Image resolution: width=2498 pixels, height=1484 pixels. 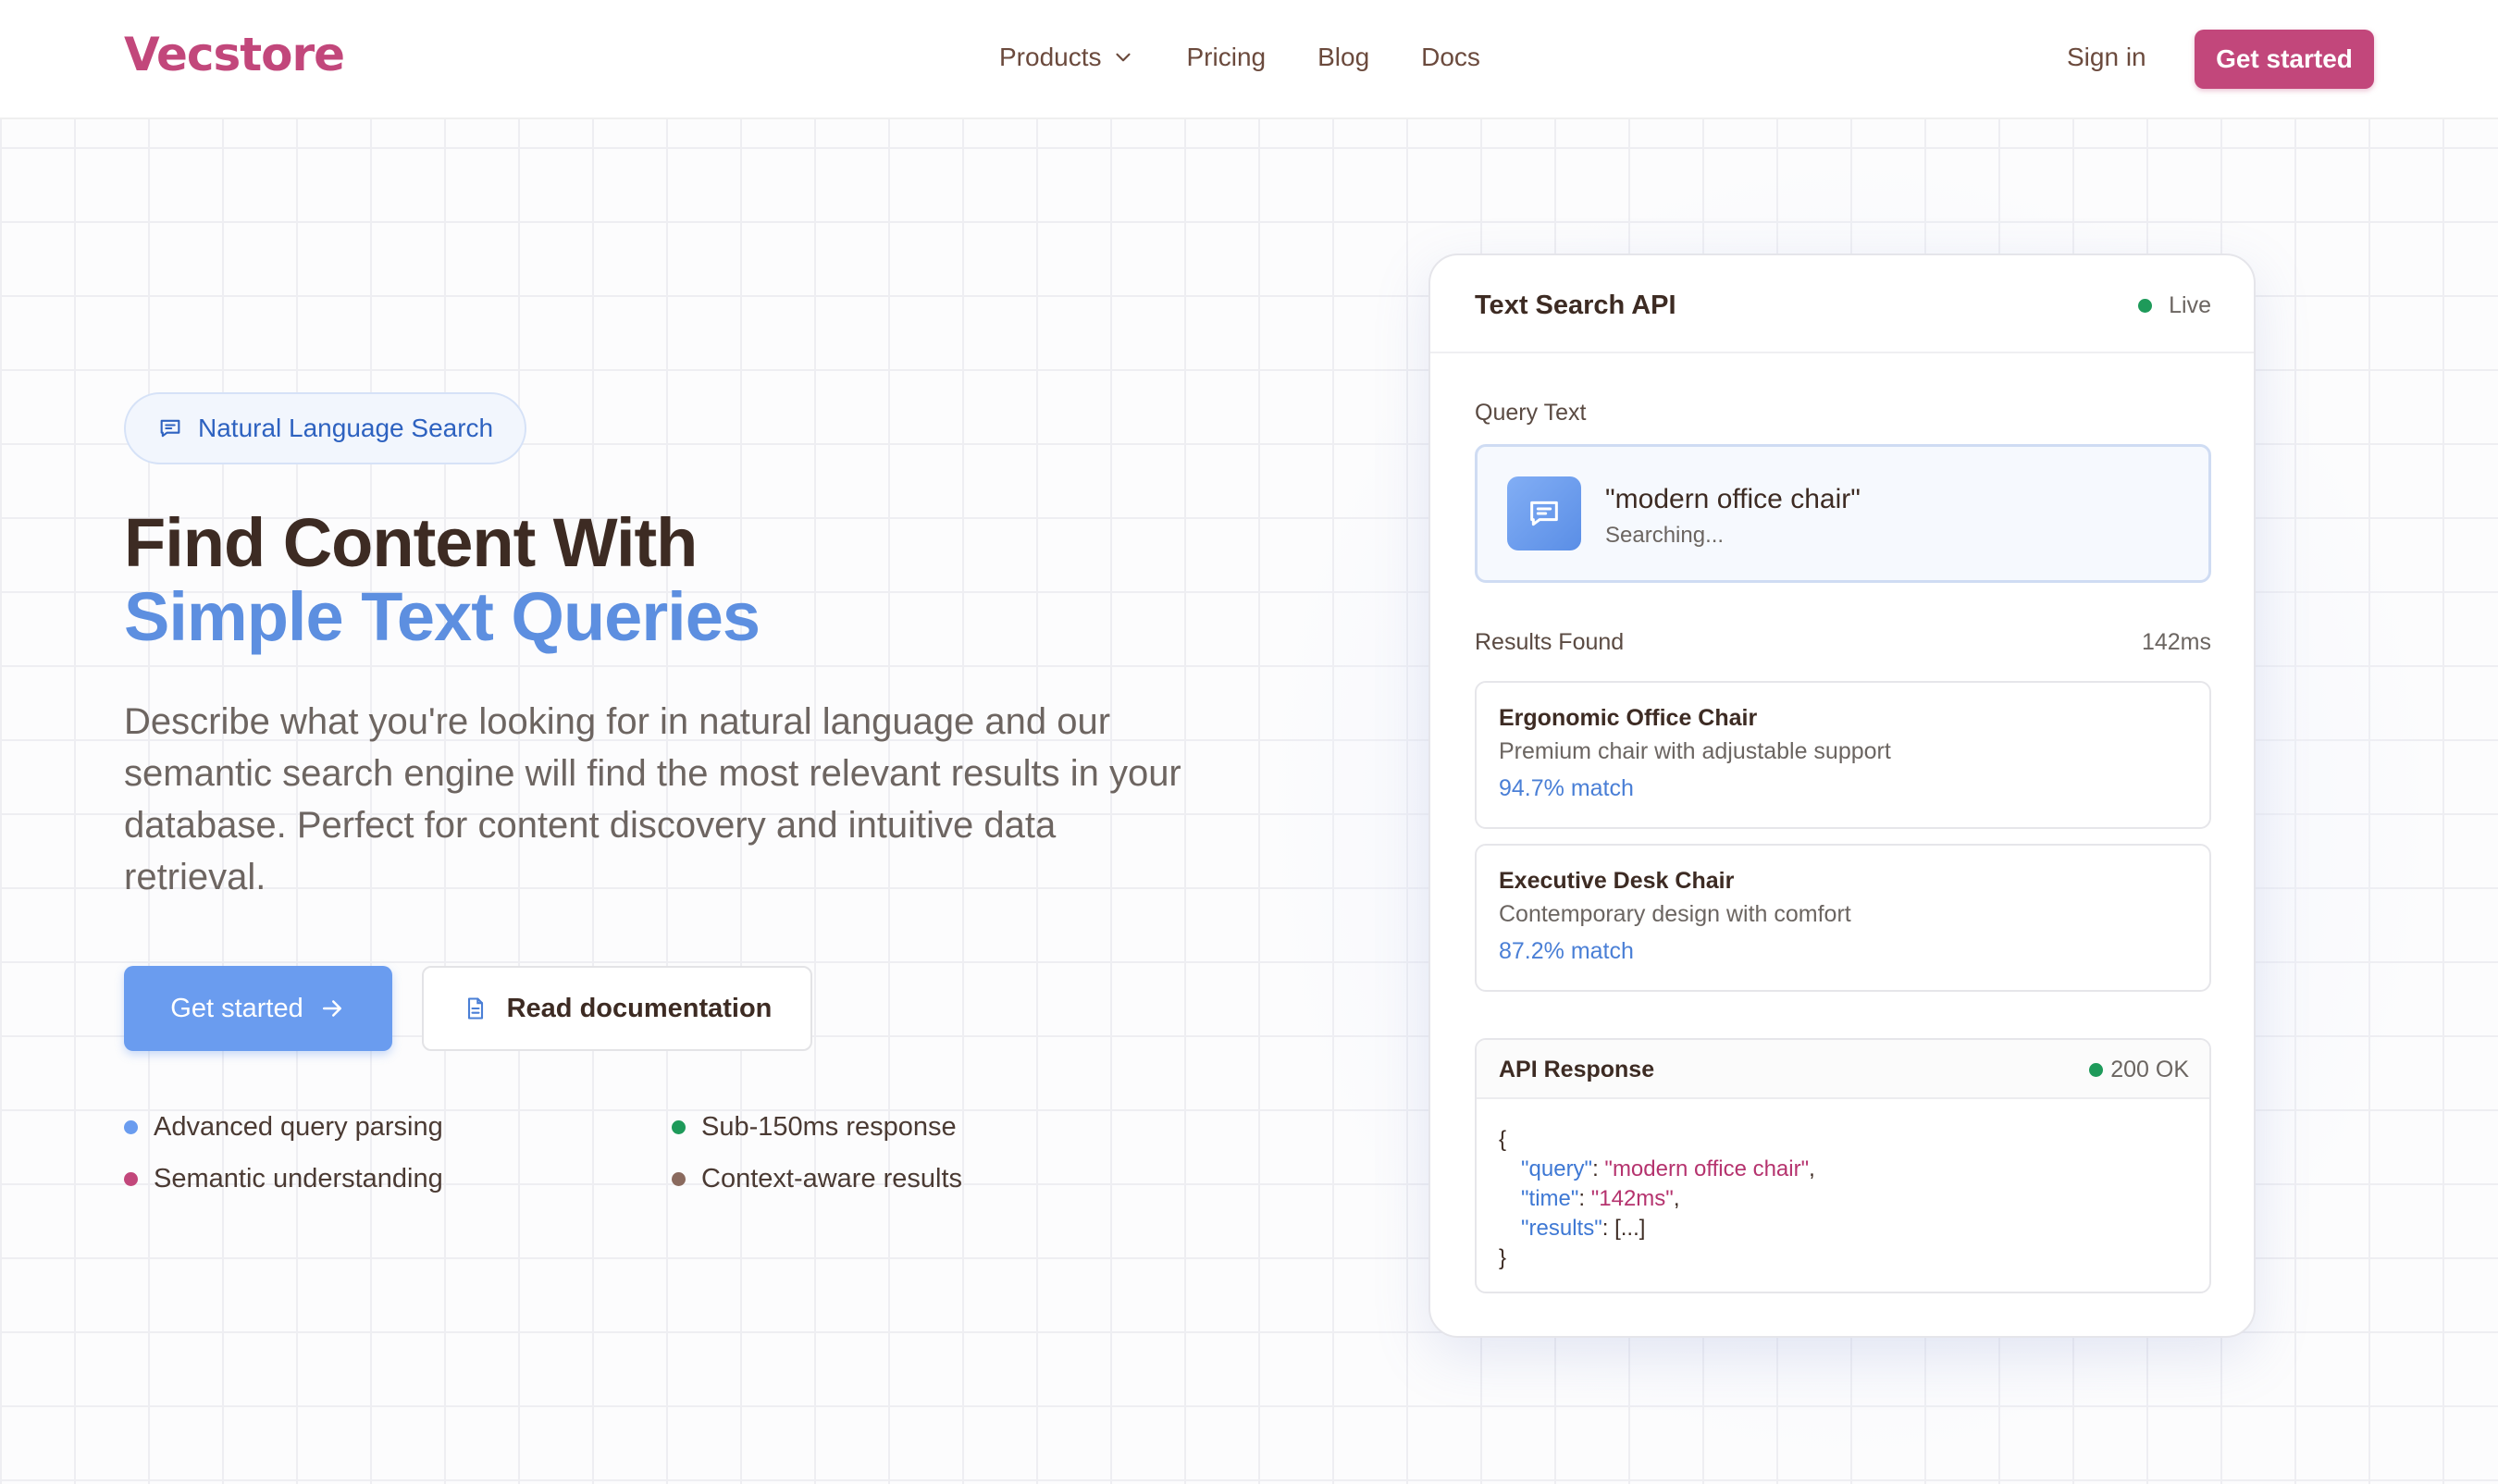 I want to click on results-label: Results Found, so click(x=1550, y=642).